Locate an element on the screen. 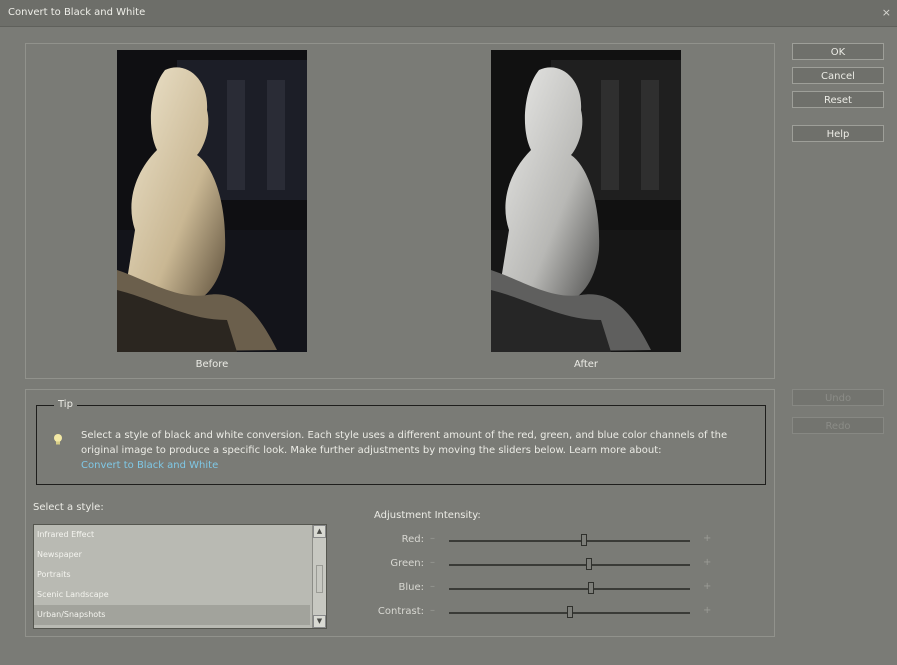 This screenshot has height=665, width=897. undo-button: Undo is located at coordinates (838, 397).